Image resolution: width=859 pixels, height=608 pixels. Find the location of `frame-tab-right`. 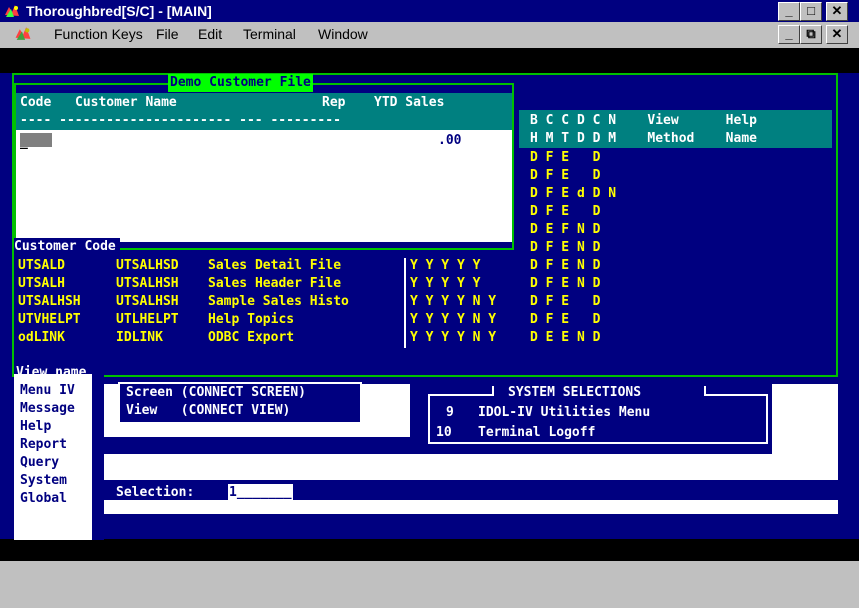

frame-tab-right is located at coordinates (705, 391).